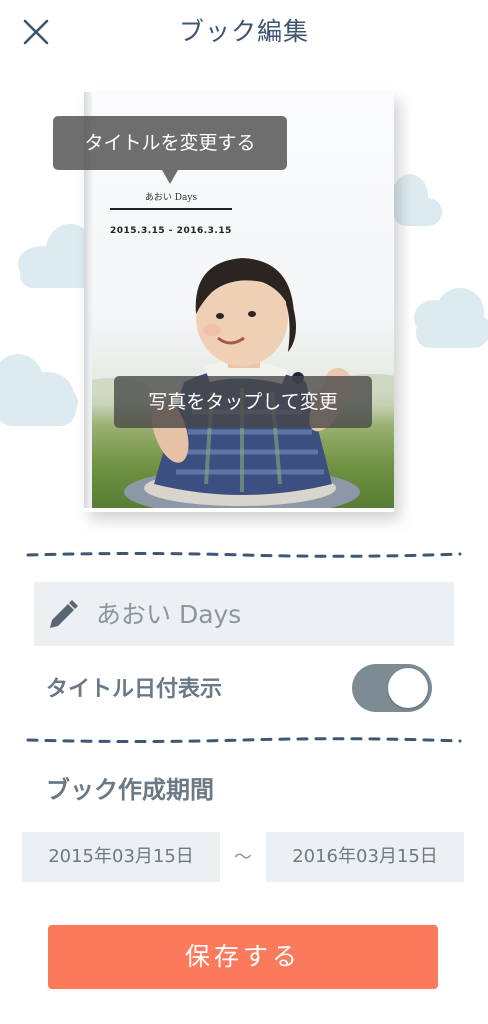 The height and width of the screenshot is (1024, 488). Describe the element at coordinates (130, 790) in the screenshot. I see `book-period-label: ブック作成期間` at that location.